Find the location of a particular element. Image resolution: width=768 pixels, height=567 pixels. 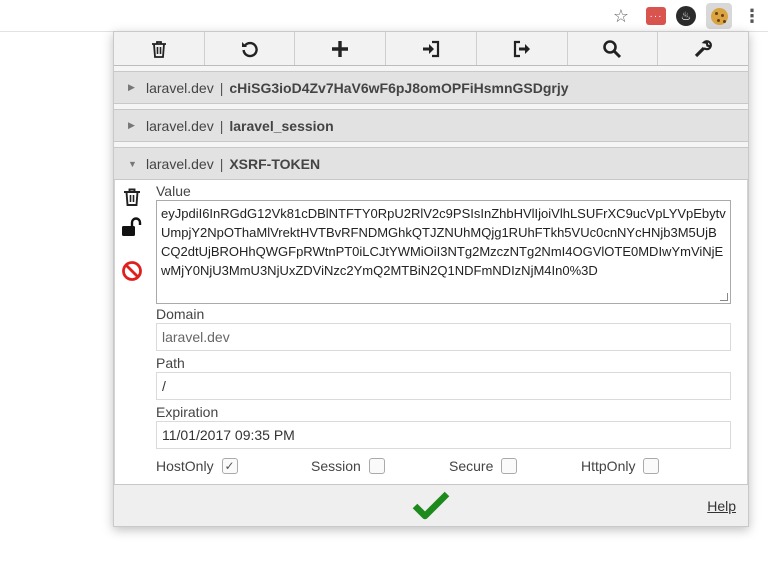

refresh-icon is located at coordinates (249, 49).